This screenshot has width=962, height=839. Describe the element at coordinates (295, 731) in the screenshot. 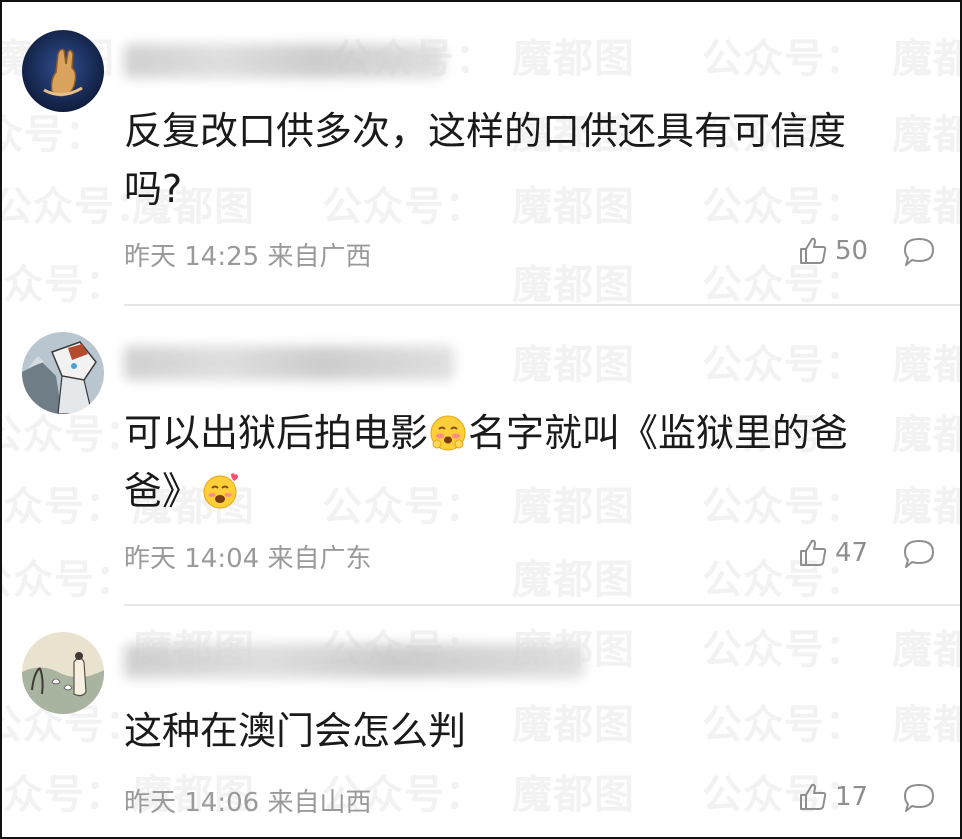

I see `comment-text: 这种在澳门会怎么判` at that location.